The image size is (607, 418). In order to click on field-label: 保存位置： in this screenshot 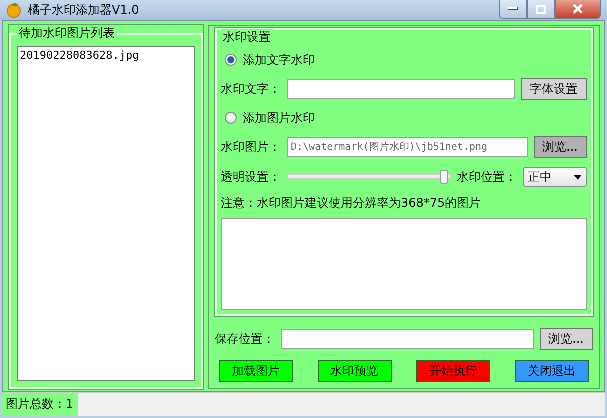, I will do `click(245, 339)`.